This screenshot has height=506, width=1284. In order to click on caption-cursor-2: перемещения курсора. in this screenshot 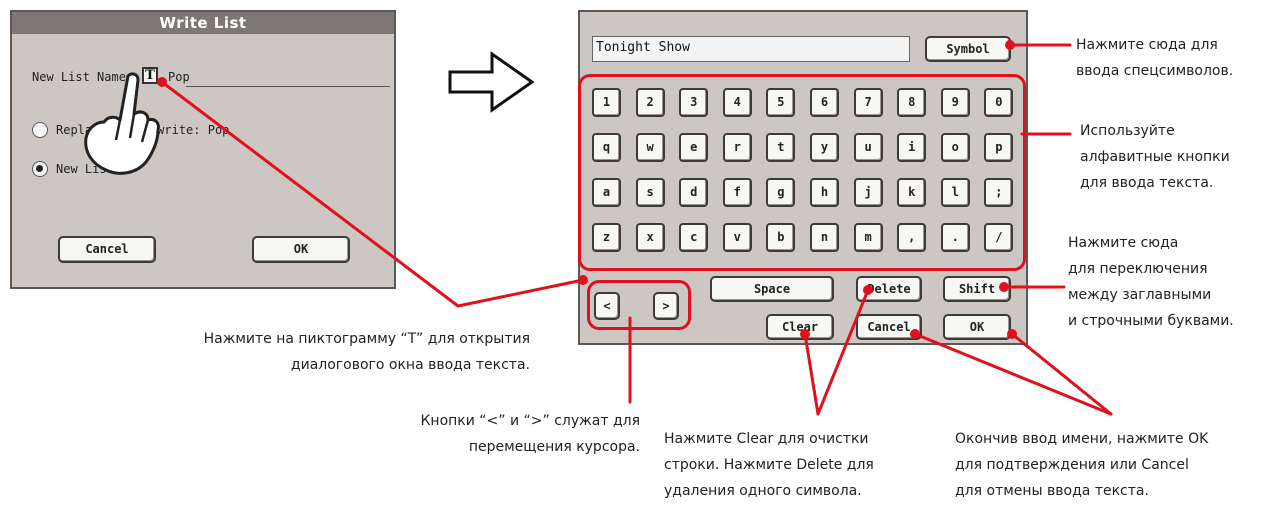, I will do `click(554, 447)`.